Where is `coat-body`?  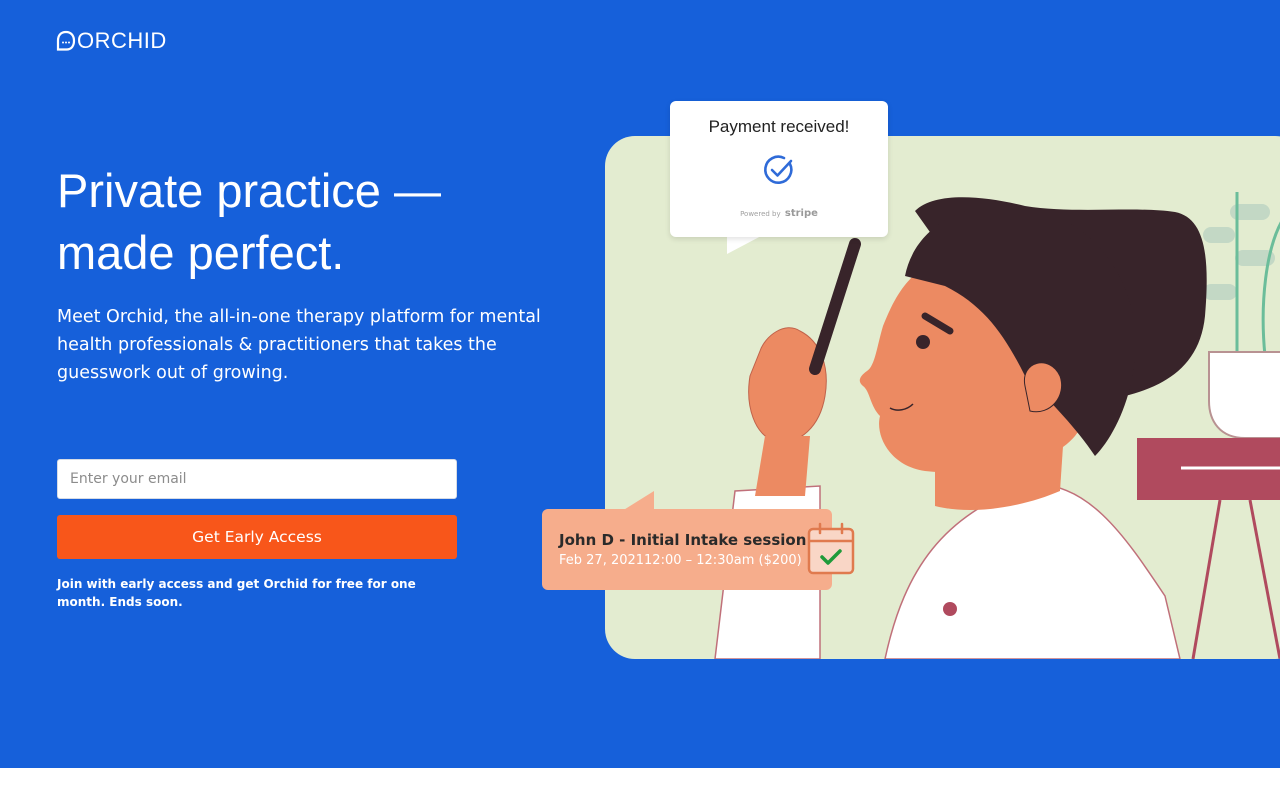
coat-body is located at coordinates (1032, 571).